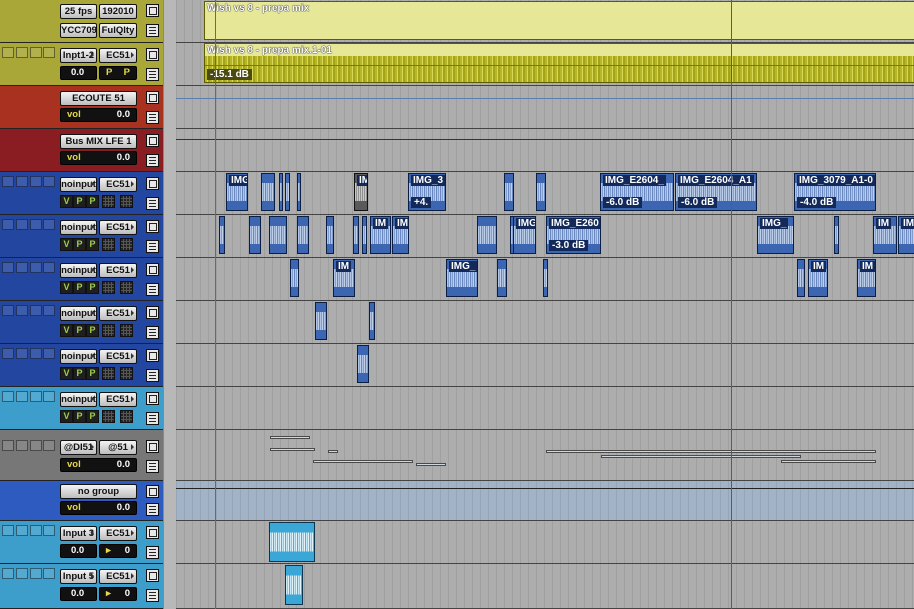 This screenshot has width=914, height=609. What do you see at coordinates (118, 73) in the screenshot?
I see `pan-values: P P` at bounding box center [118, 73].